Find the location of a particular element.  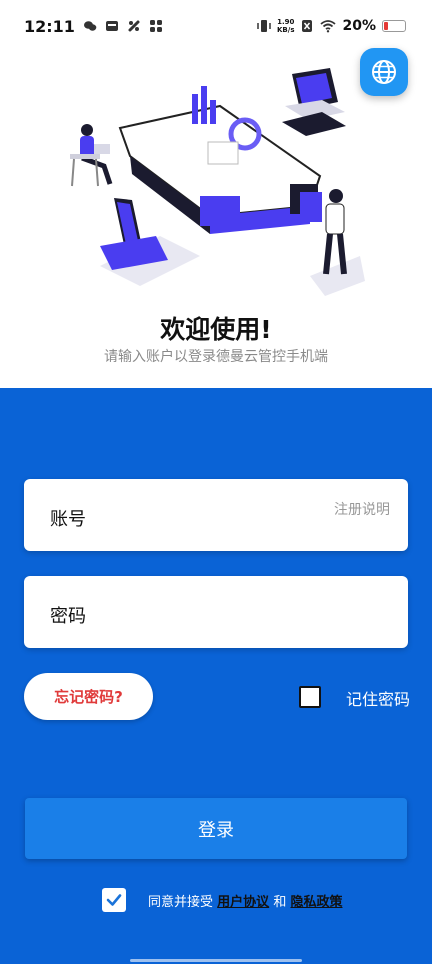

remember-password-label: 记住密码 is located at coordinates (378, 699).